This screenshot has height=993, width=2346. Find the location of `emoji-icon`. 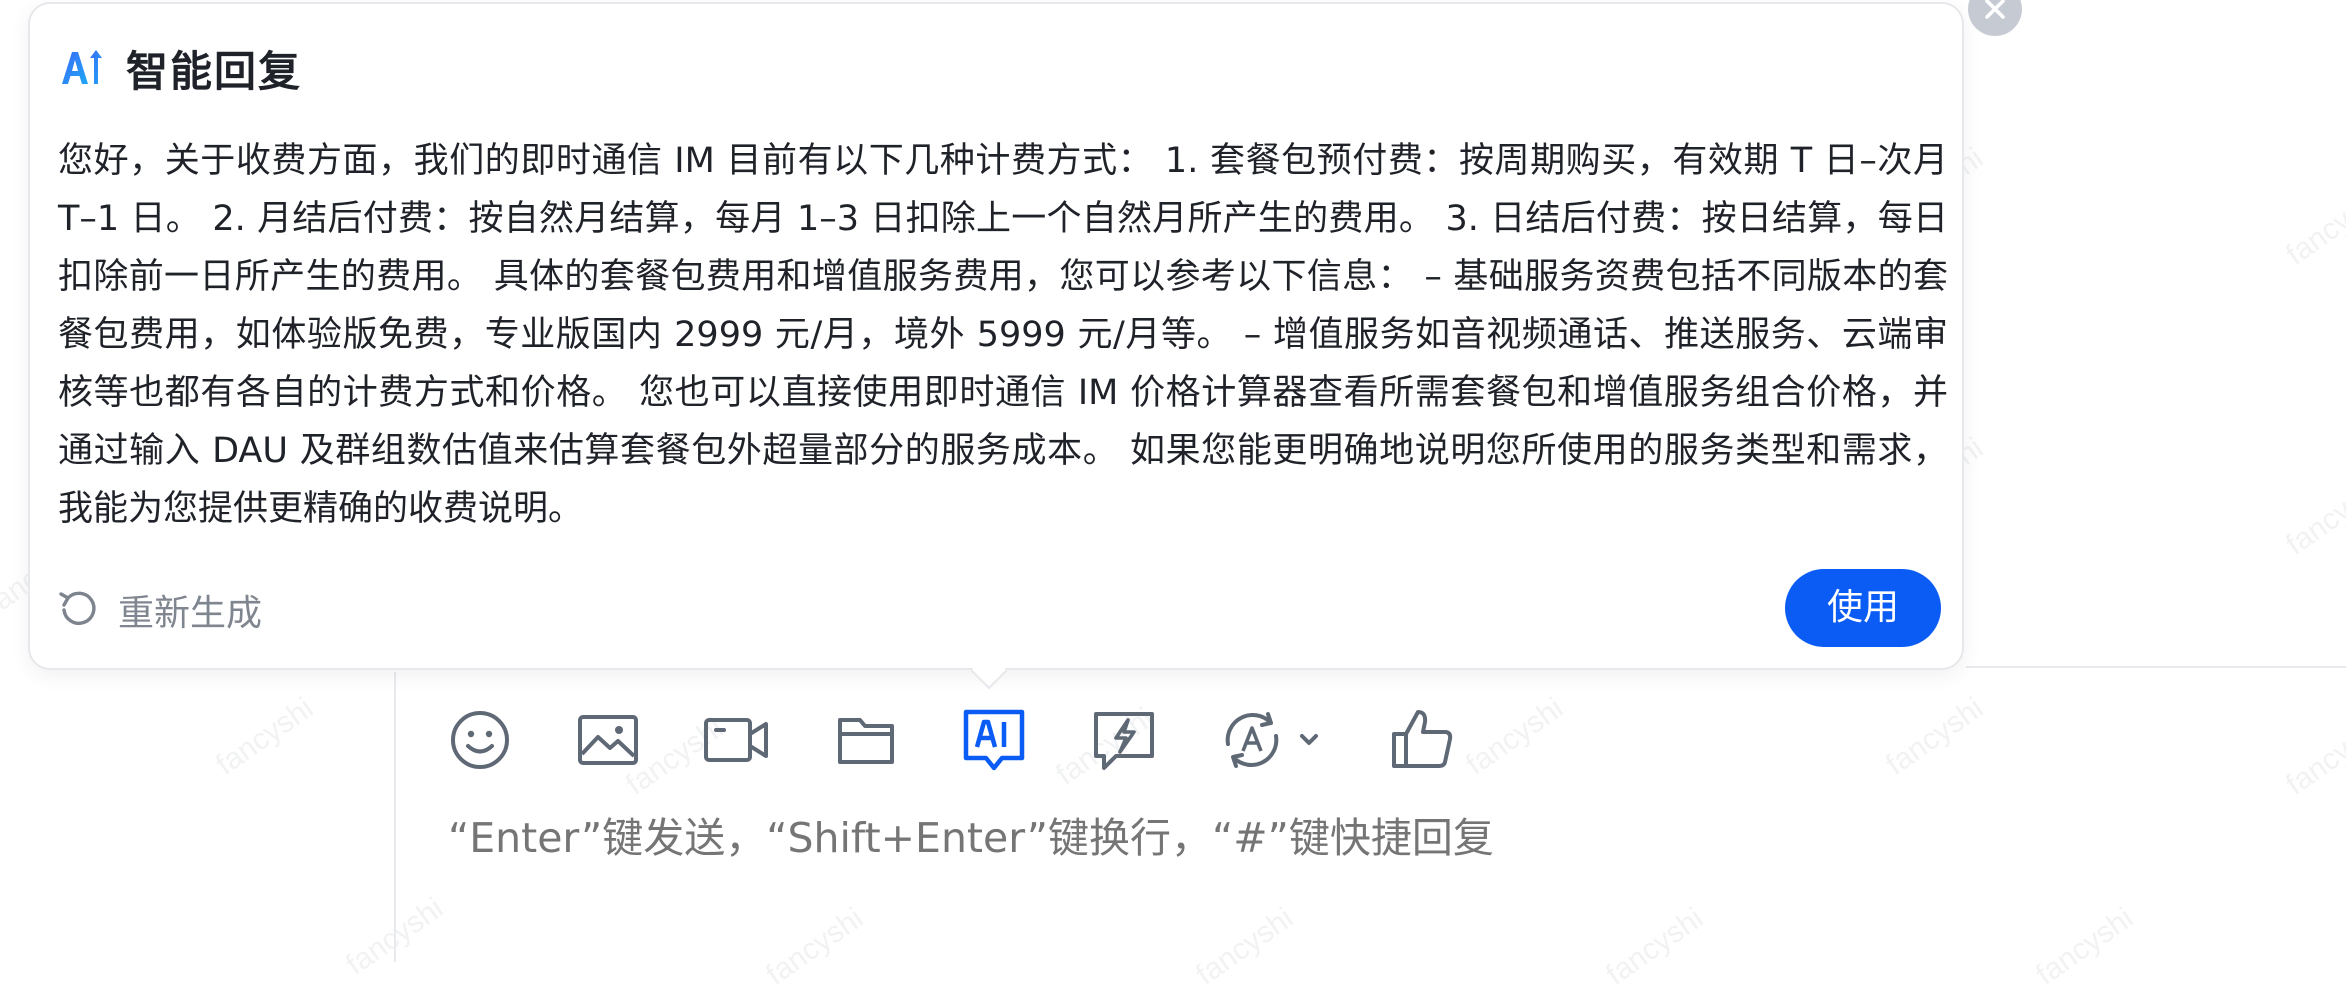

emoji-icon is located at coordinates (480, 740).